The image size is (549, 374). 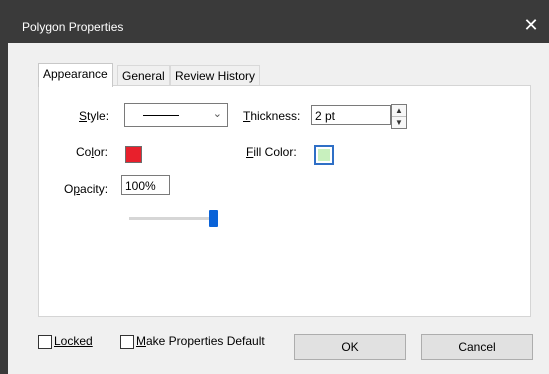 I want to click on thickness-input: 2 pt, so click(x=351, y=115).